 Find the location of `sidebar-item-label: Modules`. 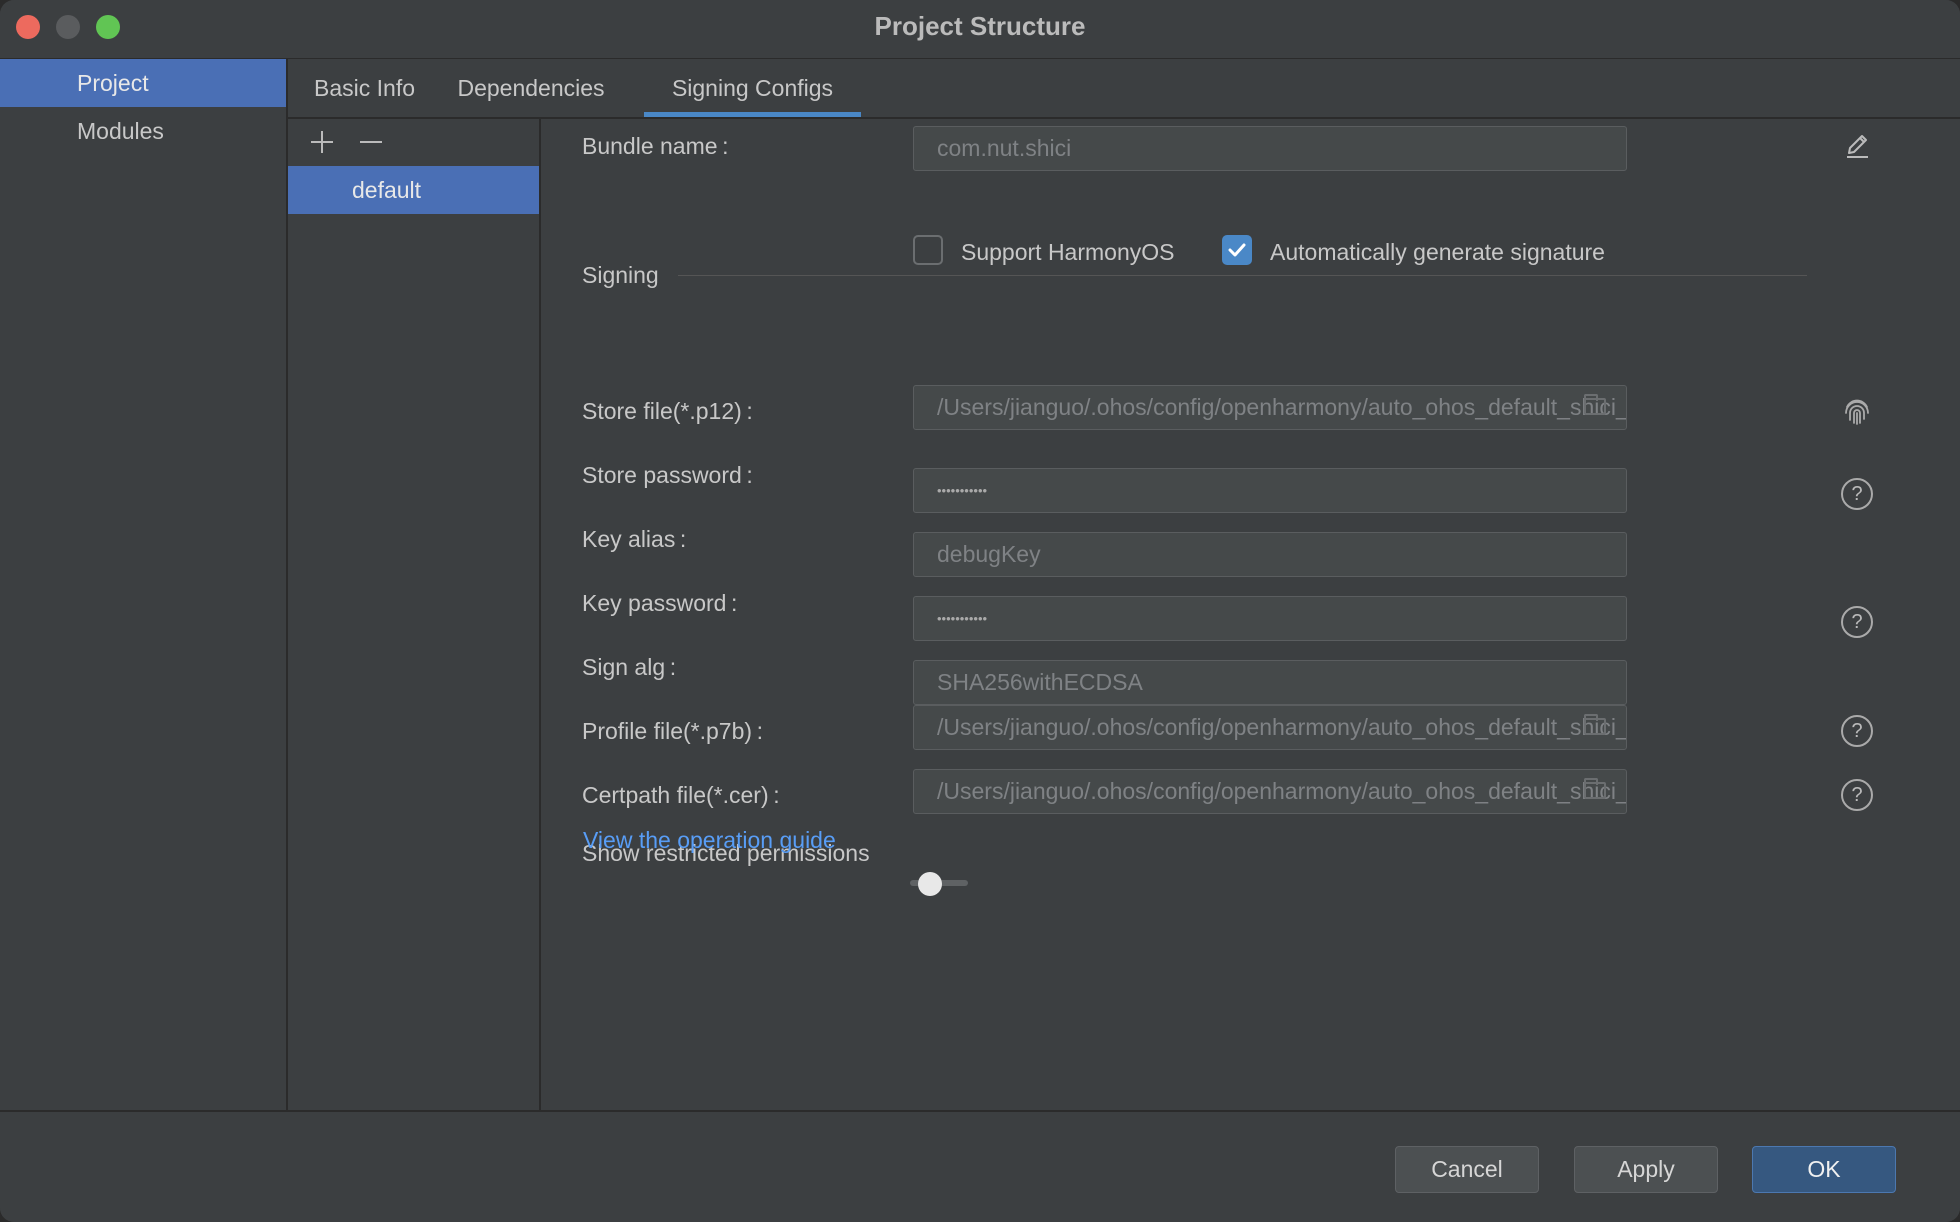

sidebar-item-label: Modules is located at coordinates (120, 131).